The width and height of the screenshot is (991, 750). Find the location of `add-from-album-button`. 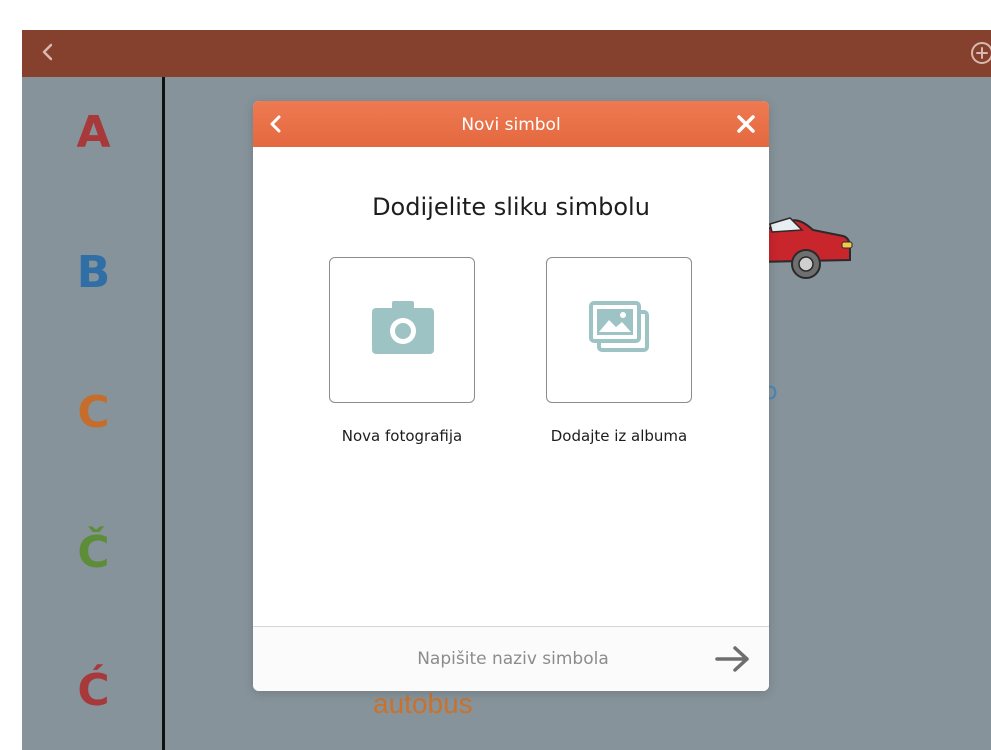

add-from-album-button is located at coordinates (619, 330).